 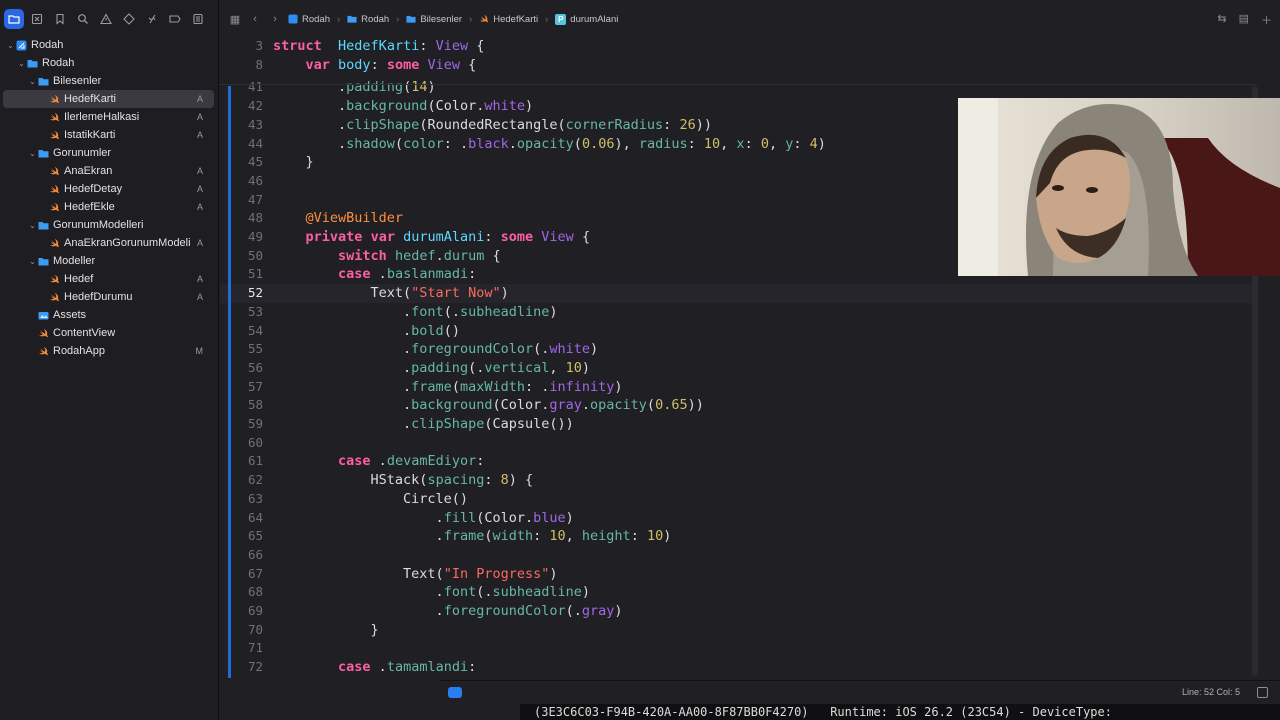 What do you see at coordinates (175, 19) in the screenshot?
I see `breakpoint-icon` at bounding box center [175, 19].